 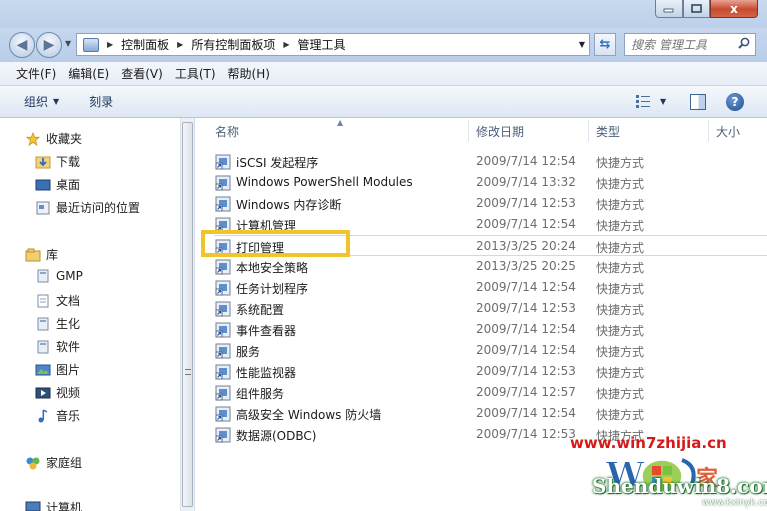 What do you see at coordinates (195, 73) in the screenshot?
I see `menu-tools: 工具(T)` at bounding box center [195, 73].